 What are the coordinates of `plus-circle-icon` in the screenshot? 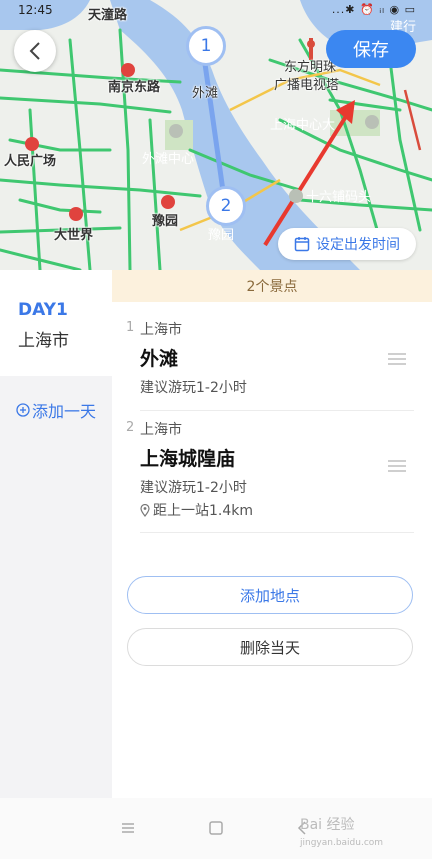 It's located at (23, 410).